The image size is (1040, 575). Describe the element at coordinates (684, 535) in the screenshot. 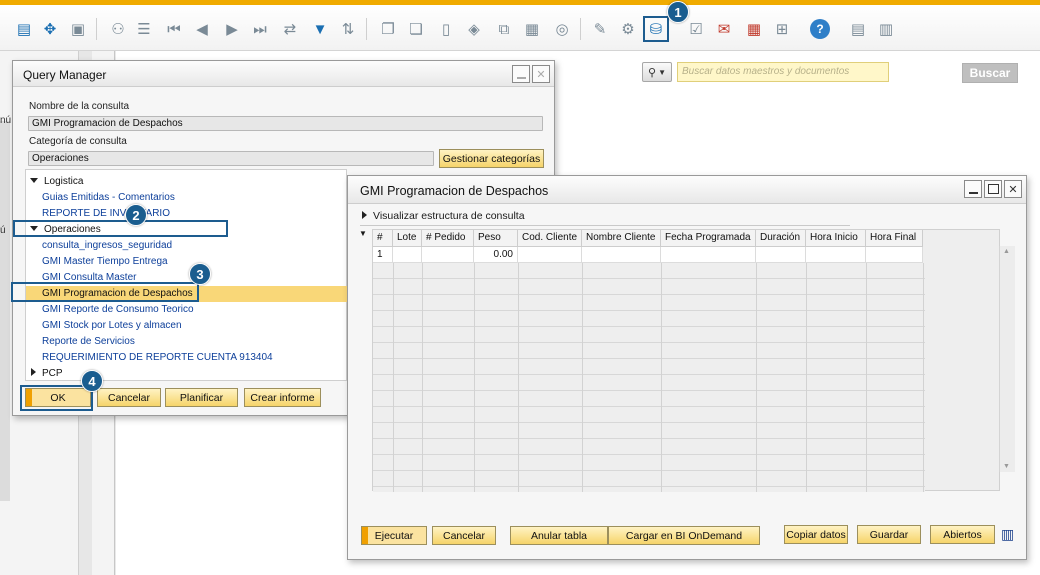

I see `load-bi-button: Cargar en BI OnDemand` at that location.